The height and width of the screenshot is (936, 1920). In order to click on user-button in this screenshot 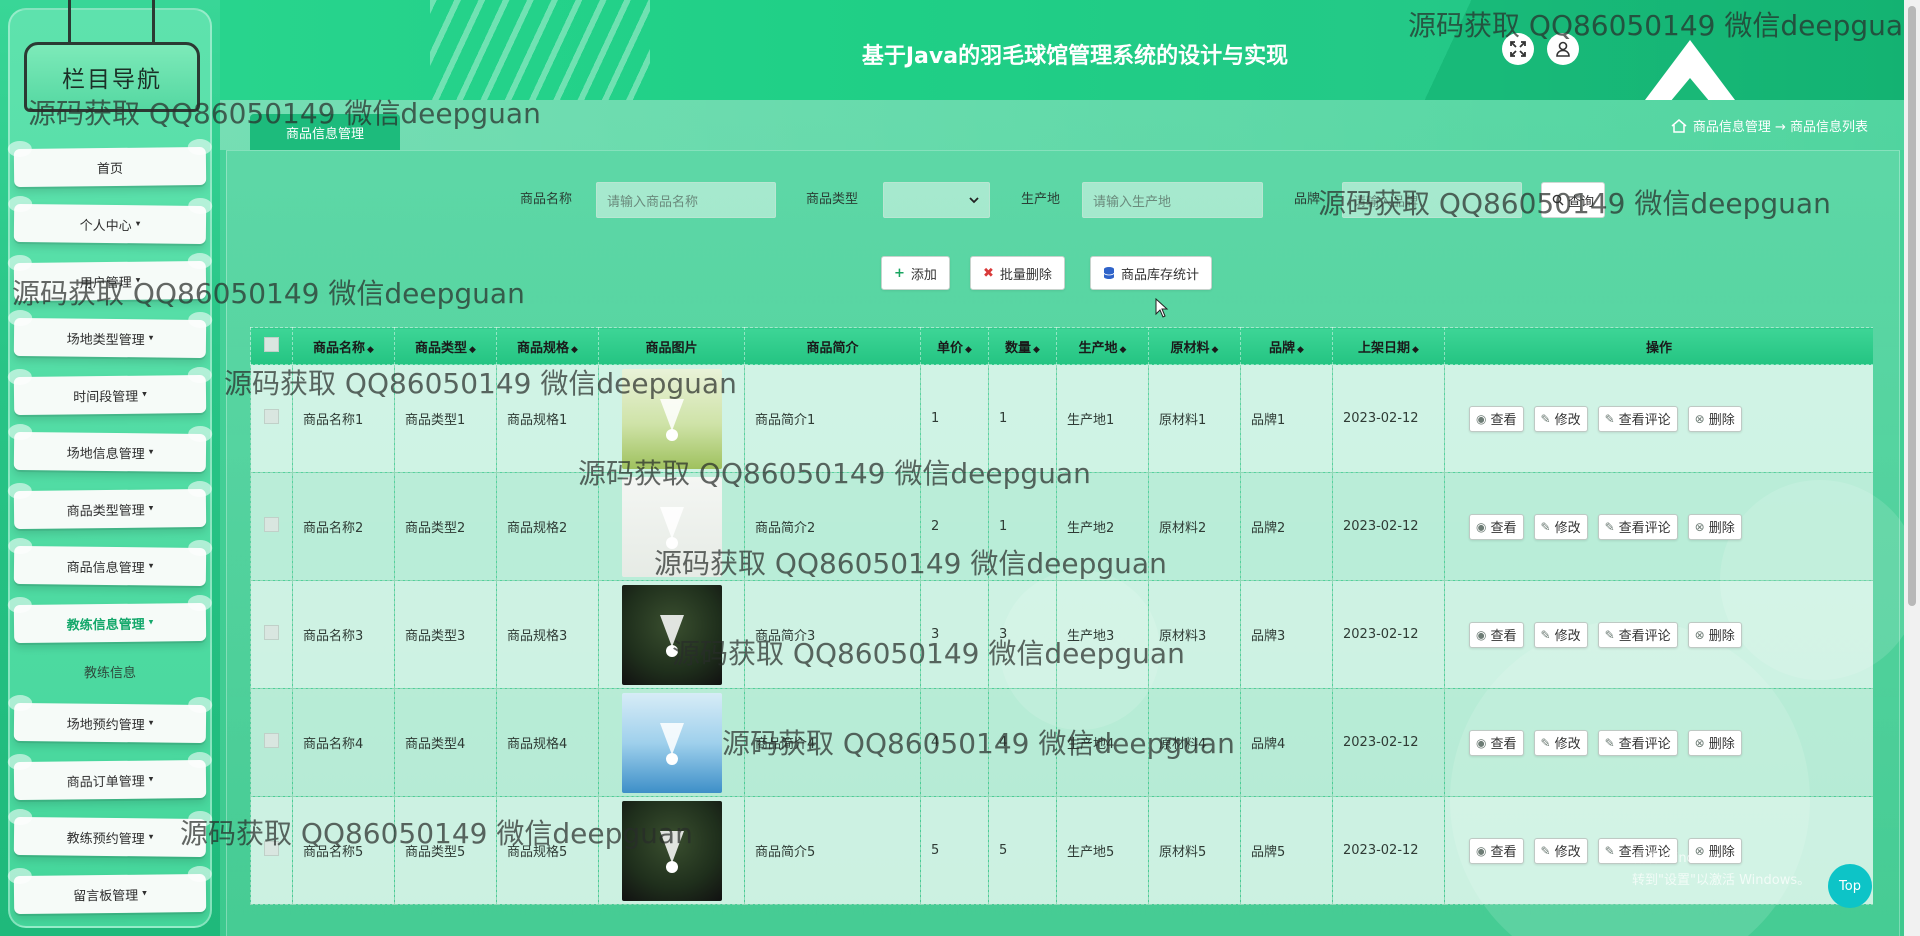, I will do `click(1563, 49)`.